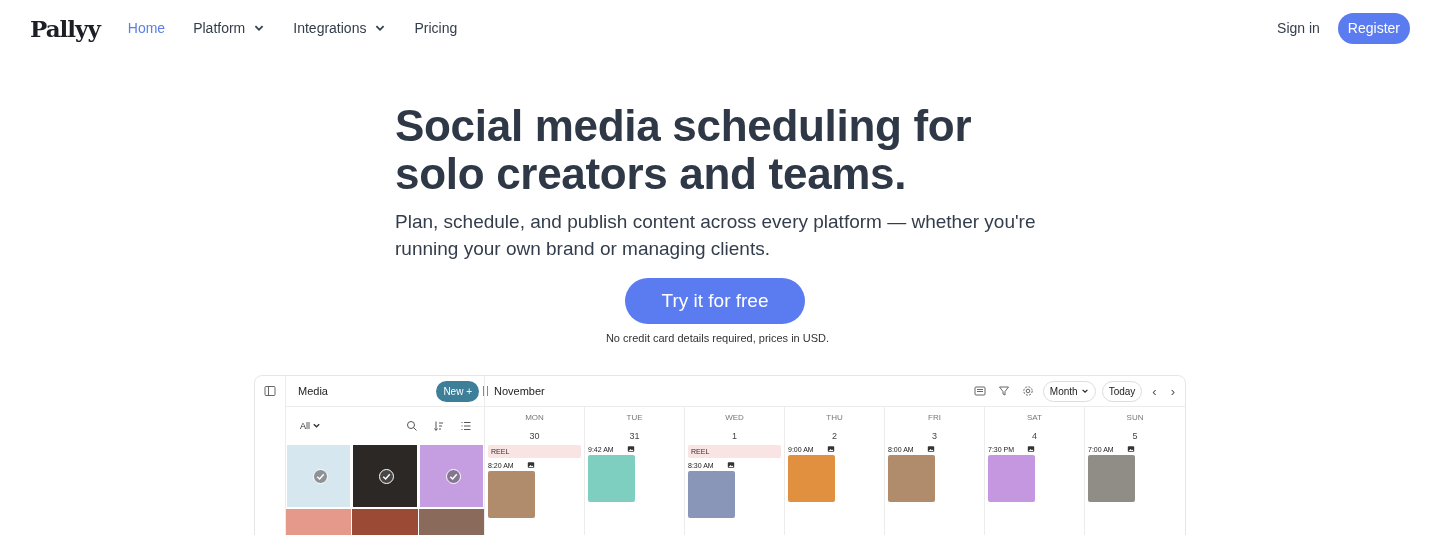 This screenshot has width=1440, height=535. Describe the element at coordinates (834, 417) in the screenshot. I see `weekday-label: THU` at that location.